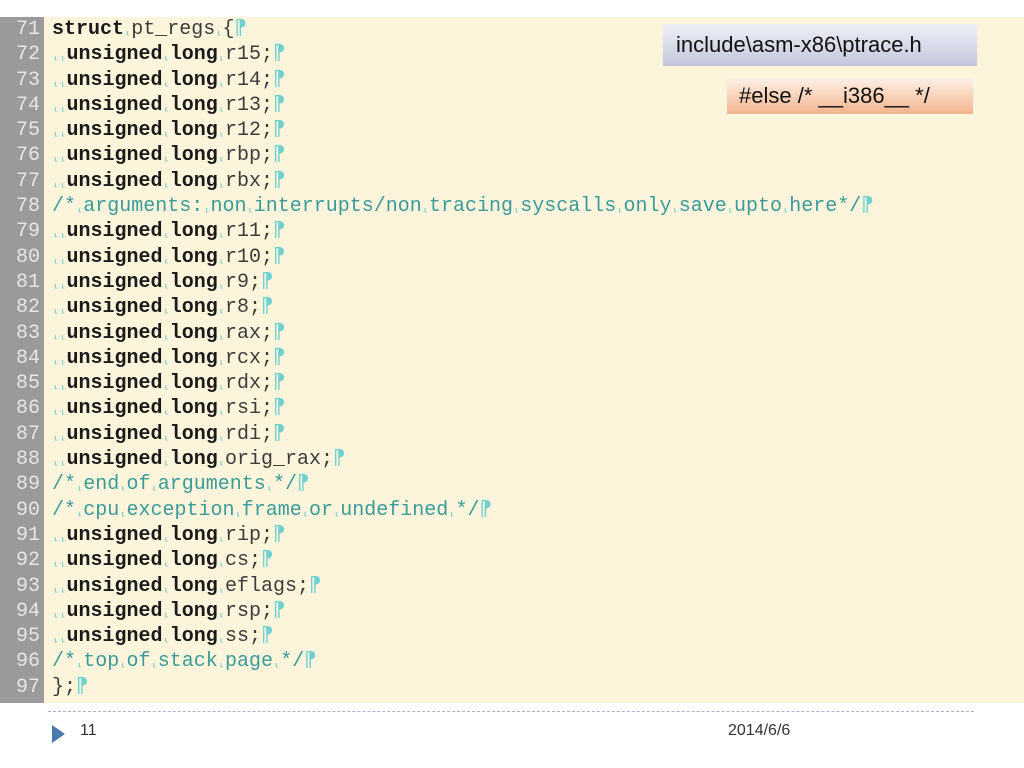 The height and width of the screenshot is (768, 1024). I want to click on code-text: ⸤⸤unsigned⸤long⸤rcx;⁋, so click(168, 359).